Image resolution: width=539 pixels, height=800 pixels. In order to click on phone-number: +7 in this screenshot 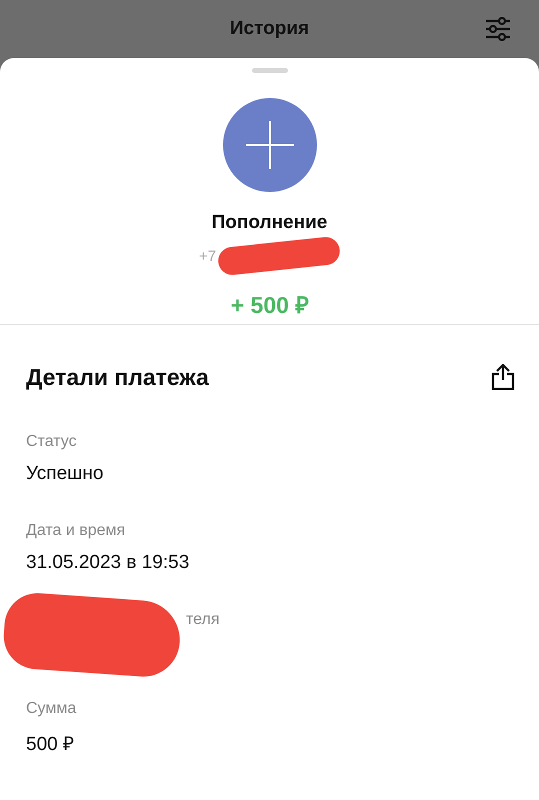, I will do `click(207, 256)`.